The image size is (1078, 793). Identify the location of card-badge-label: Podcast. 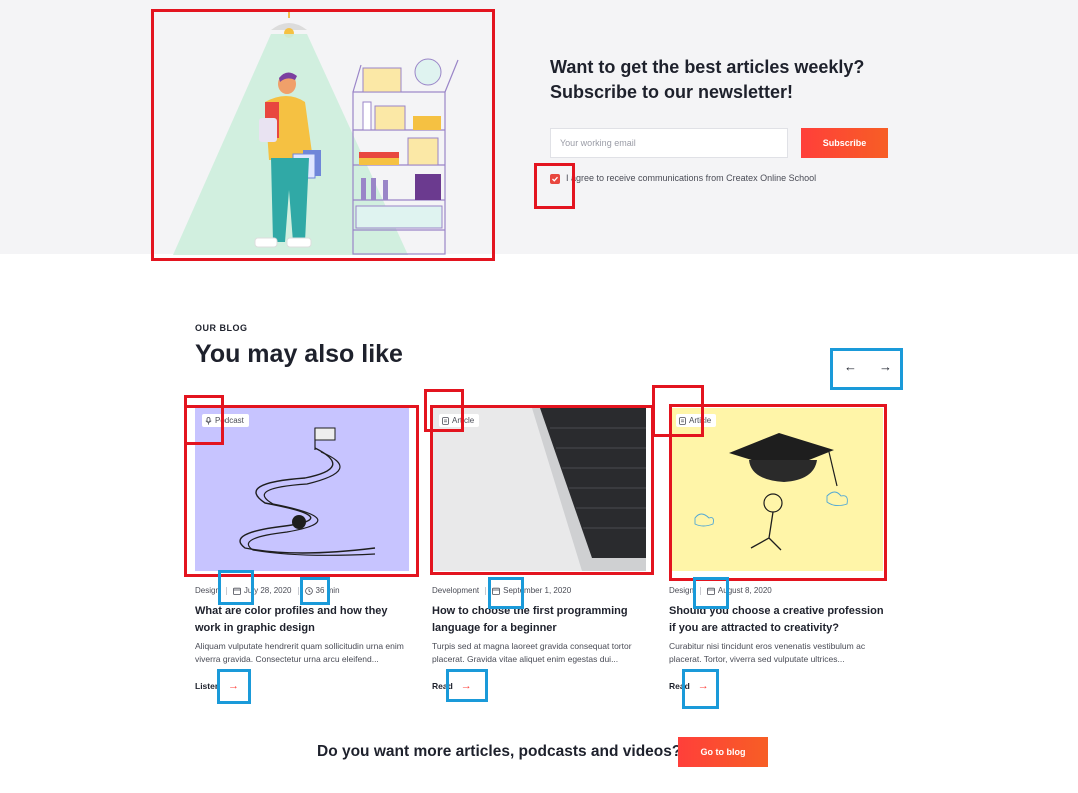
(229, 420).